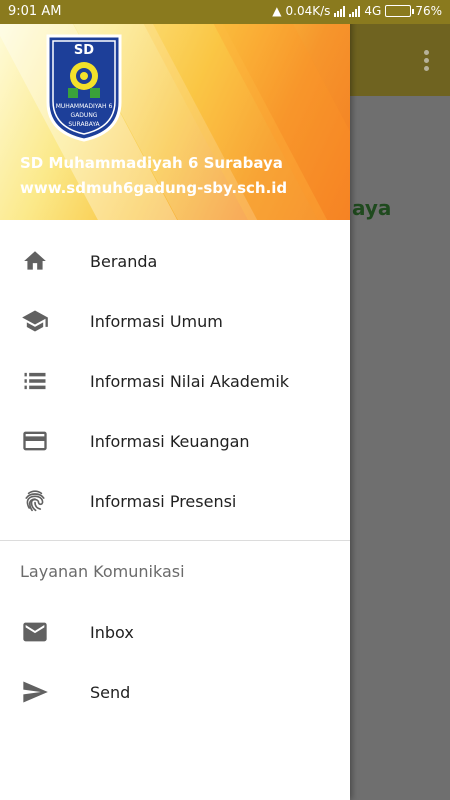  Describe the element at coordinates (428, 11) in the screenshot. I see `battery-percent: 76%` at that location.